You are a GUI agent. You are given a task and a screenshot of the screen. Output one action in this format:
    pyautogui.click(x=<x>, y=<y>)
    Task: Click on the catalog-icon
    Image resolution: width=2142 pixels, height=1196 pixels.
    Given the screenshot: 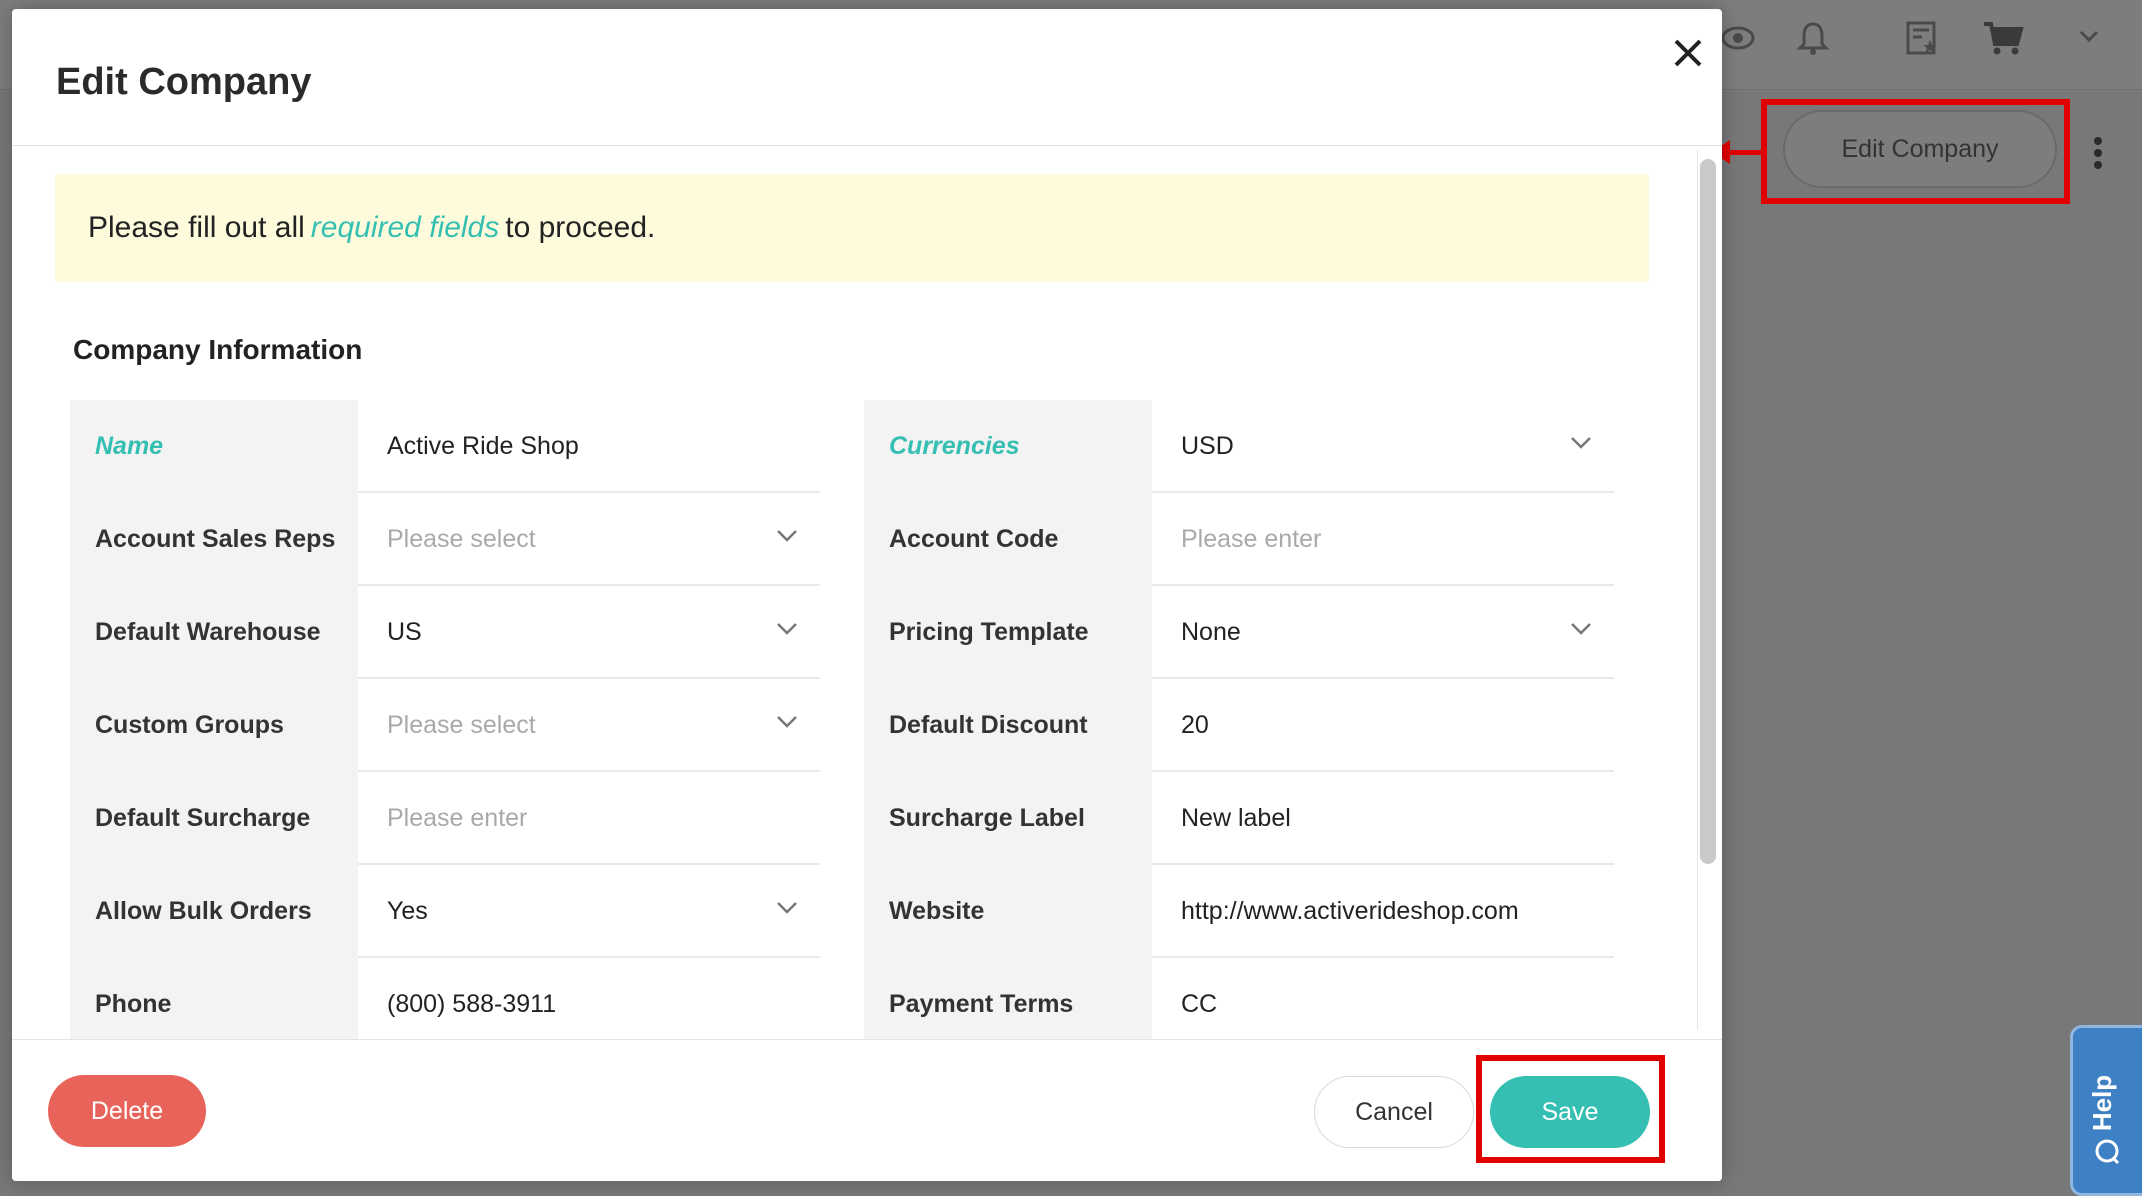 What is the action you would take?
    pyautogui.click(x=1922, y=38)
    